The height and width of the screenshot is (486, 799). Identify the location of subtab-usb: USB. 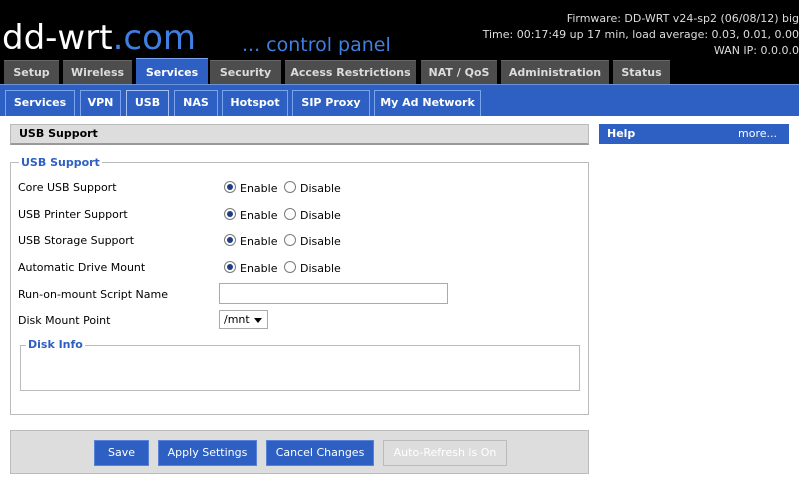
(147, 103).